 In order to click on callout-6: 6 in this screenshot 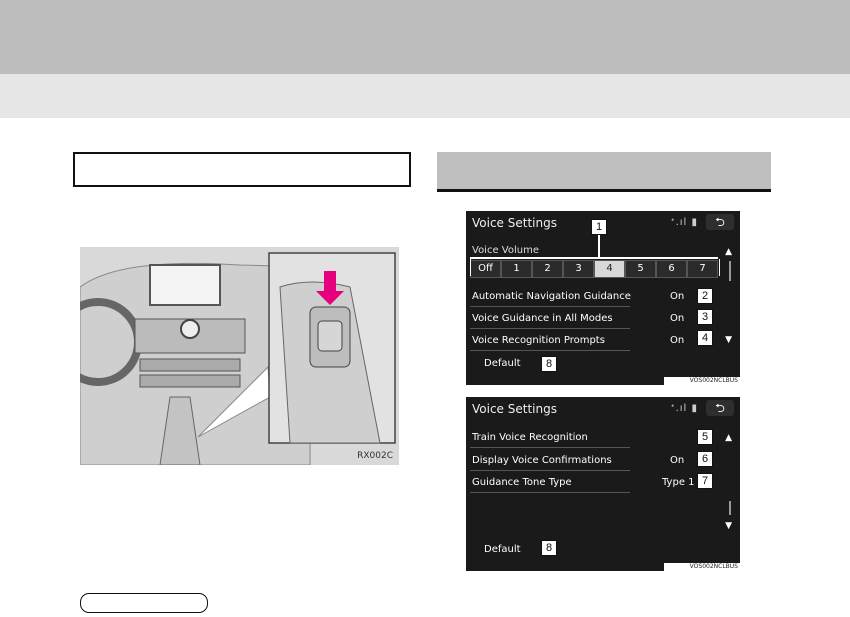, I will do `click(705, 459)`.